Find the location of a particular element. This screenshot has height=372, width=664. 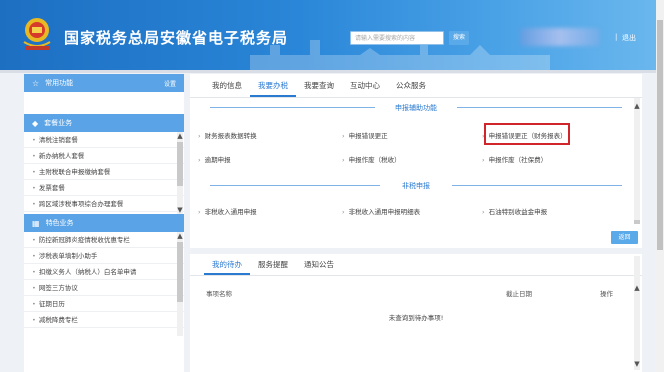

special-section-label: 特色业务 is located at coordinates (59, 223).